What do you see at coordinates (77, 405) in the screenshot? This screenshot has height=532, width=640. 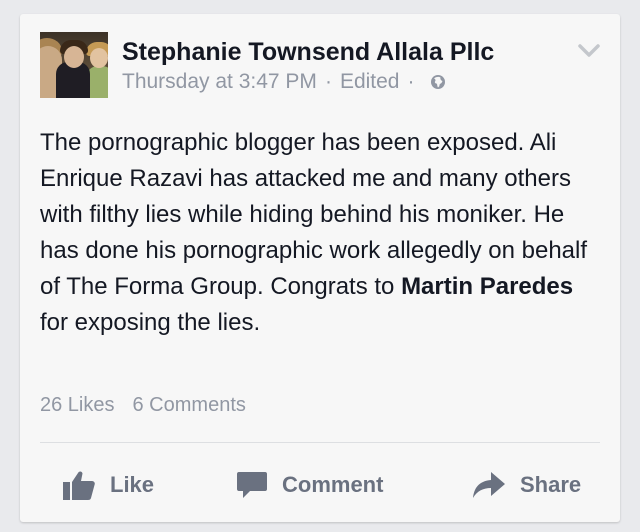 I see `likes-count: 26 Likes` at bounding box center [77, 405].